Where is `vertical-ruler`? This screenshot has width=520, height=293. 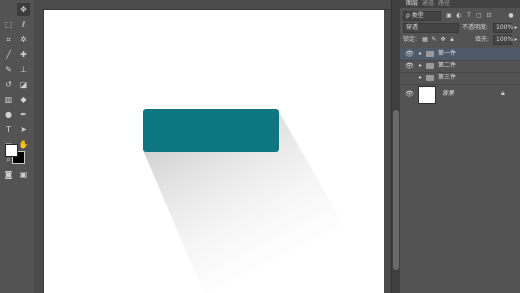 vertical-ruler is located at coordinates (39, 151).